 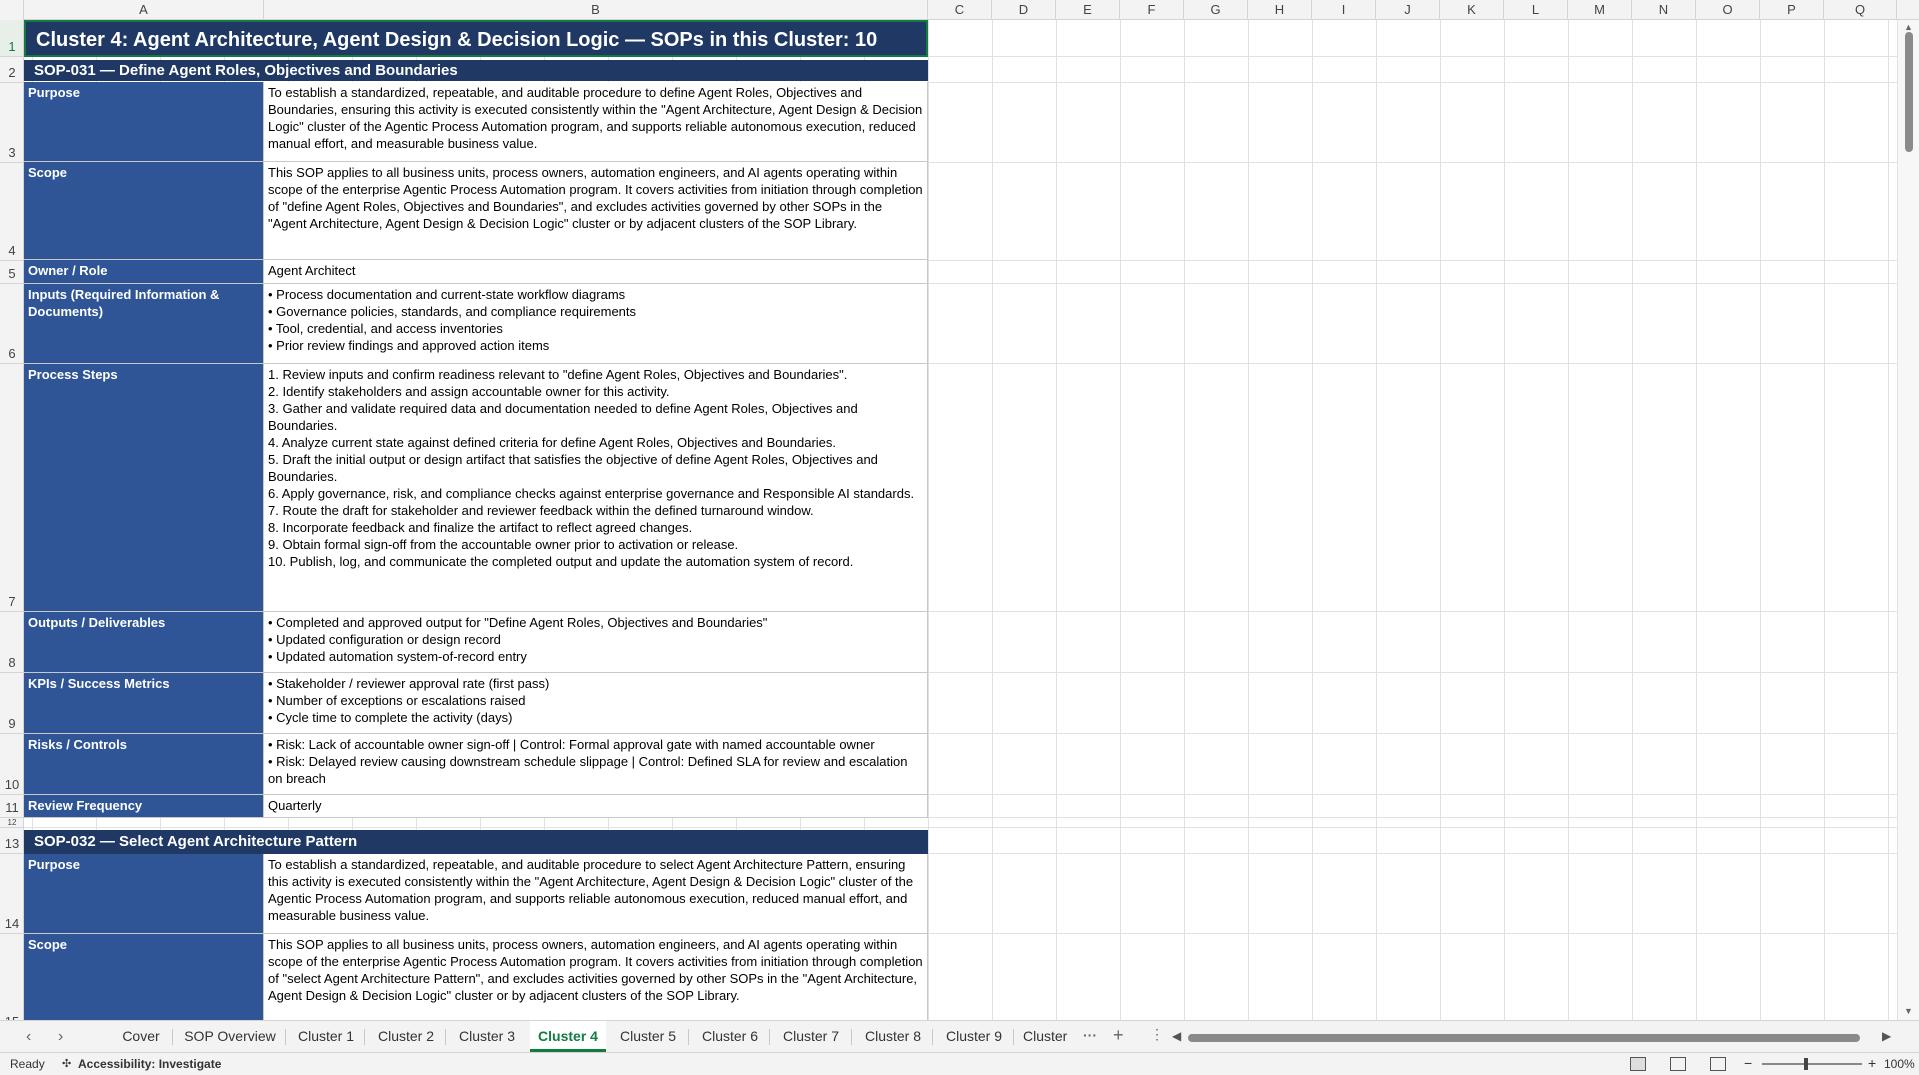 What do you see at coordinates (326, 1036) in the screenshot?
I see `tab-cluster-1: Cluster 1` at bounding box center [326, 1036].